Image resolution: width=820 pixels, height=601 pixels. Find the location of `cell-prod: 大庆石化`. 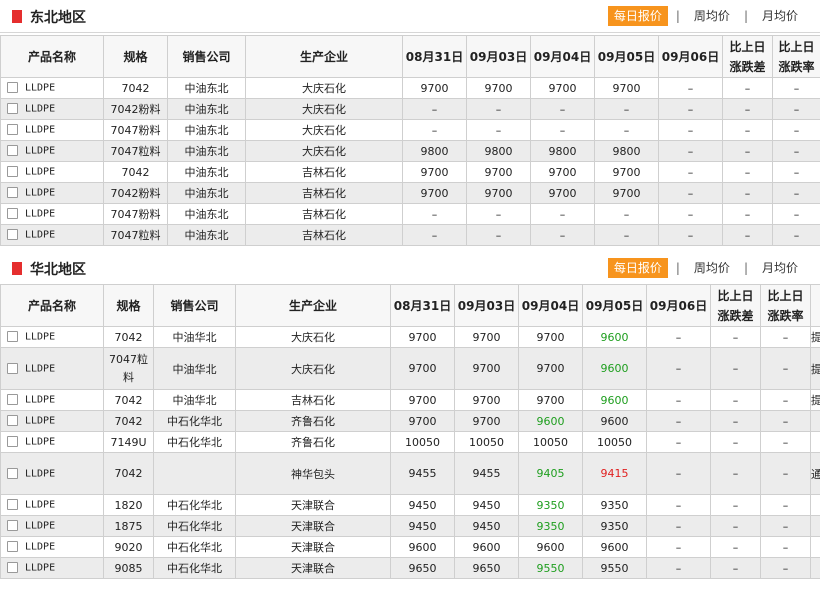

cell-prod: 大庆石化 is located at coordinates (313, 368).